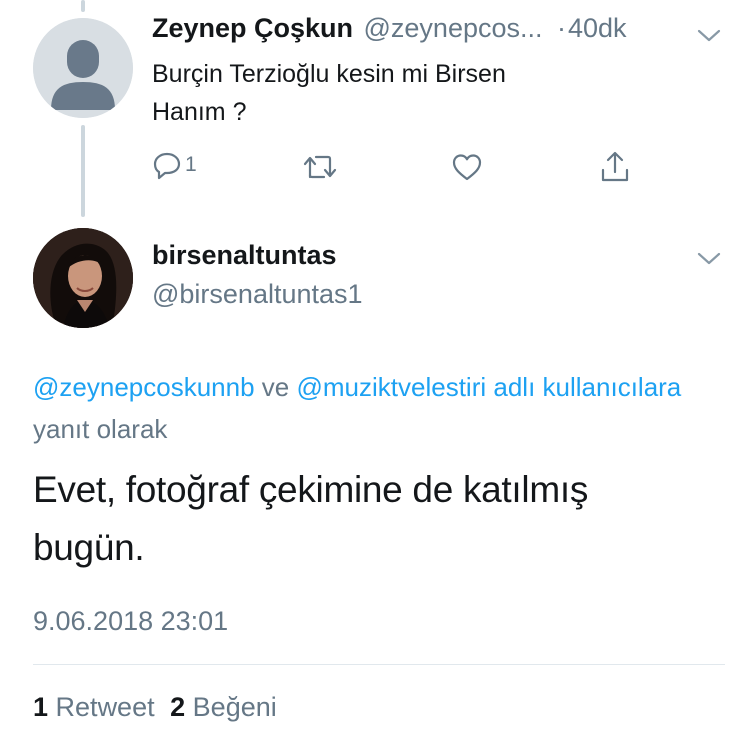 Image resolution: width=750 pixels, height=748 pixels. What do you see at coordinates (234, 707) in the screenshot?
I see `like-label: Beğeni` at bounding box center [234, 707].